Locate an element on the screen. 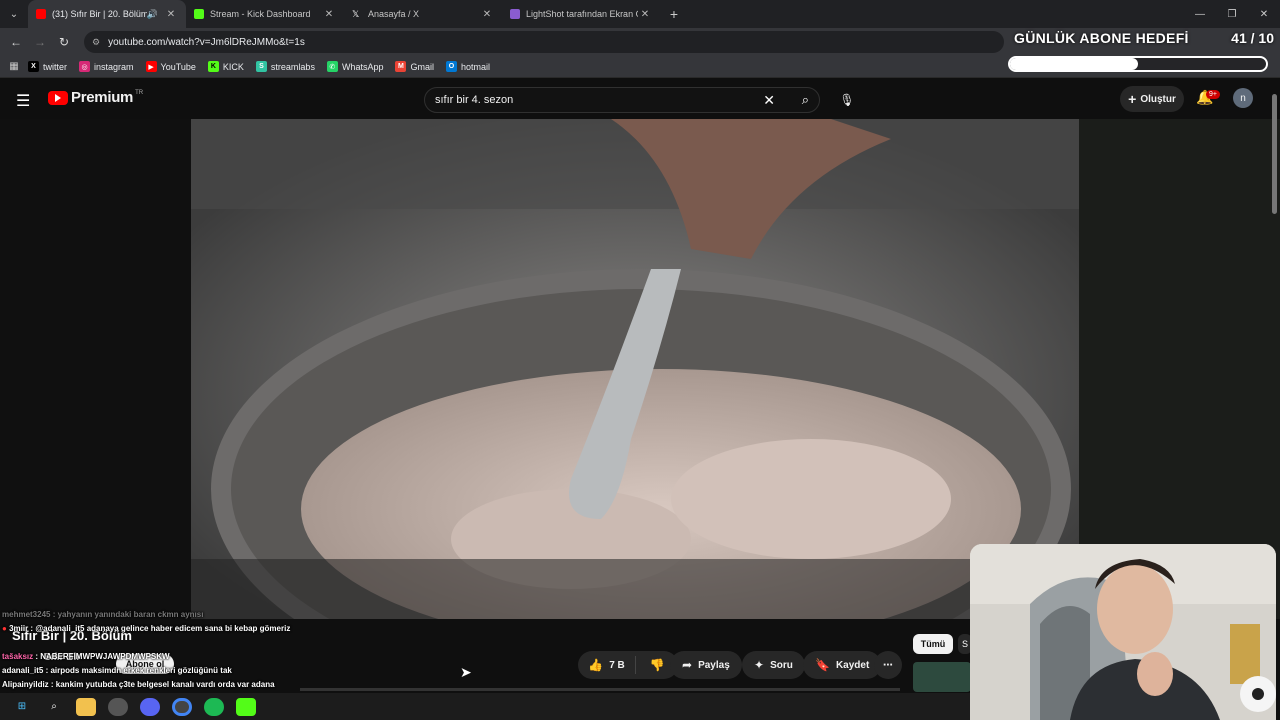 The width and height of the screenshot is (1280, 720). like-count: 7 B is located at coordinates (617, 665).